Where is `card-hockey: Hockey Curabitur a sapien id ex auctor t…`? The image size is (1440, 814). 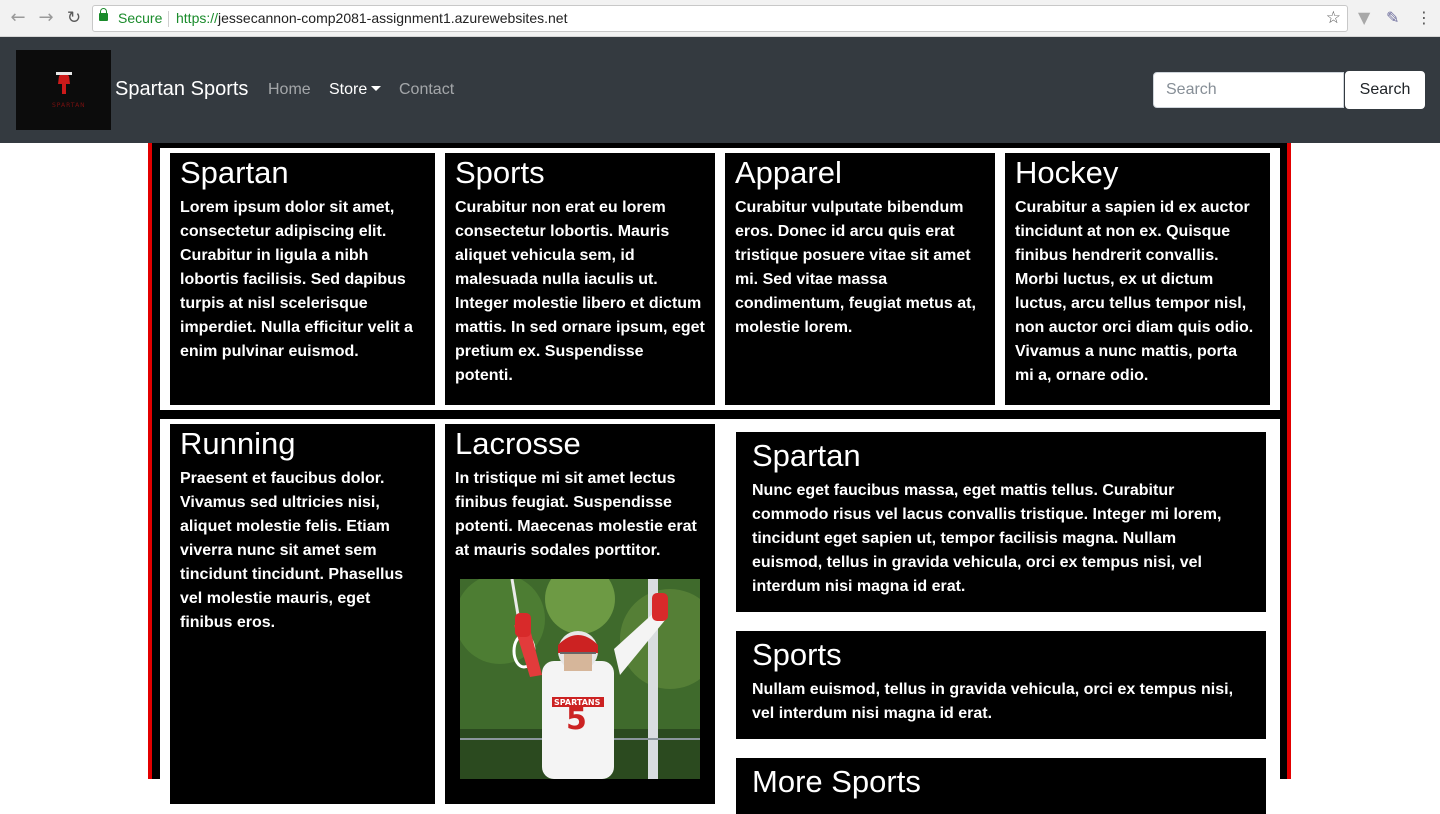
card-hockey: Hockey Curabitur a sapien id ex auctor t… is located at coordinates (1137, 279).